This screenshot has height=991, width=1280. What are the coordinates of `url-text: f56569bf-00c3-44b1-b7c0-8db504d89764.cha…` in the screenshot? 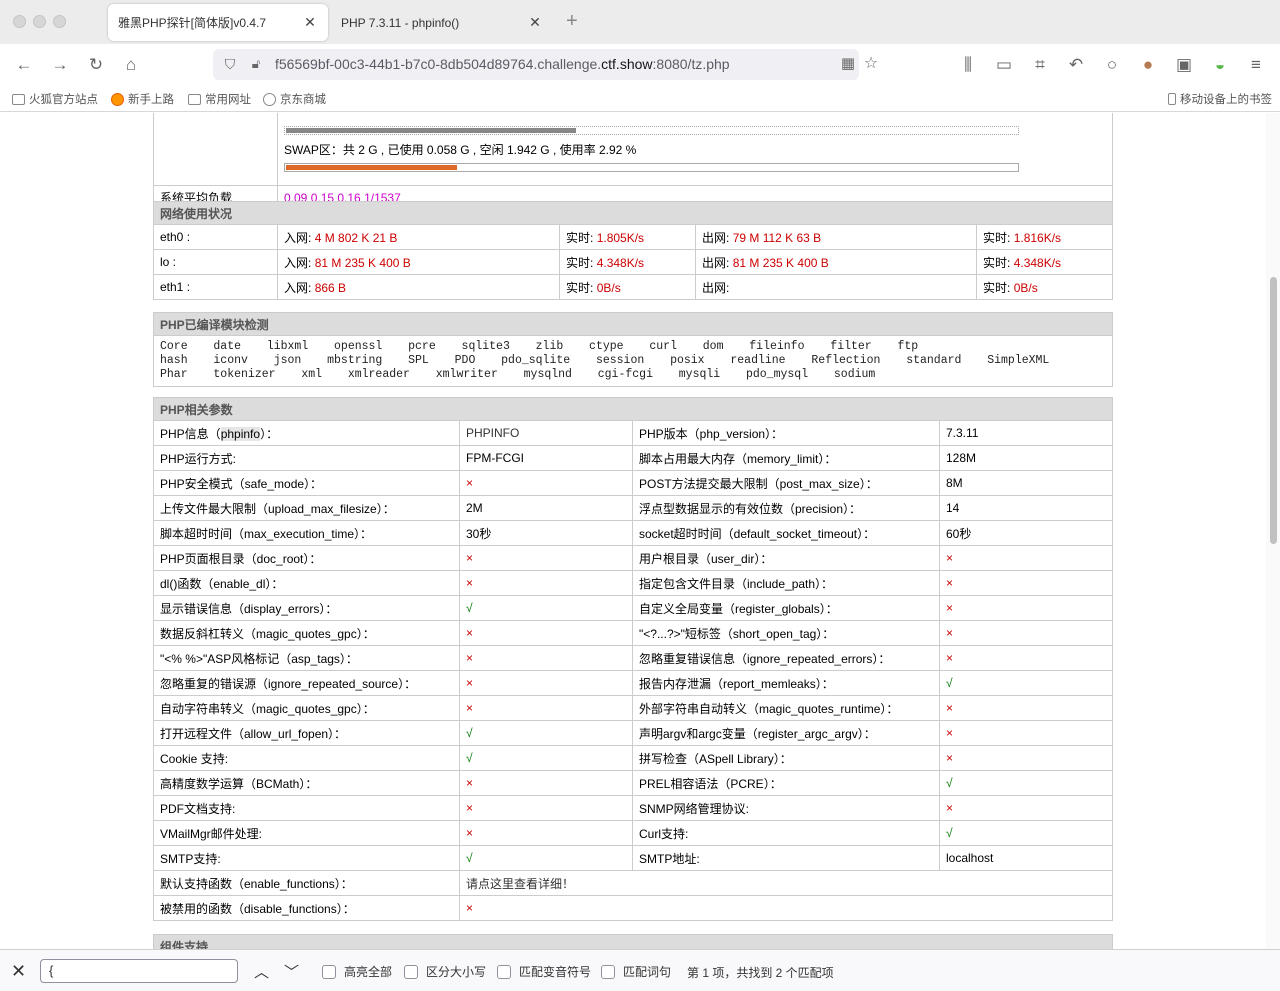 It's located at (502, 64).